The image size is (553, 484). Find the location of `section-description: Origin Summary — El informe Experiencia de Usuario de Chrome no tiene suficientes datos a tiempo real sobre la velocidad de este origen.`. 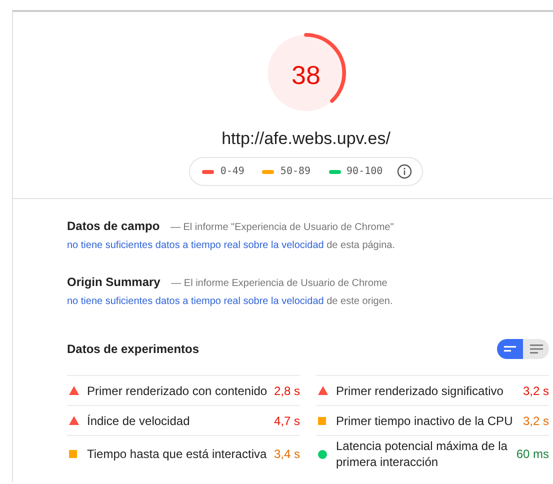

section-description: Origin Summary — El informe Experiencia de Usuario de Chrome no tiene suficientes datos a tiempo real sobre la velocidad de este origen. is located at coordinates (230, 291).